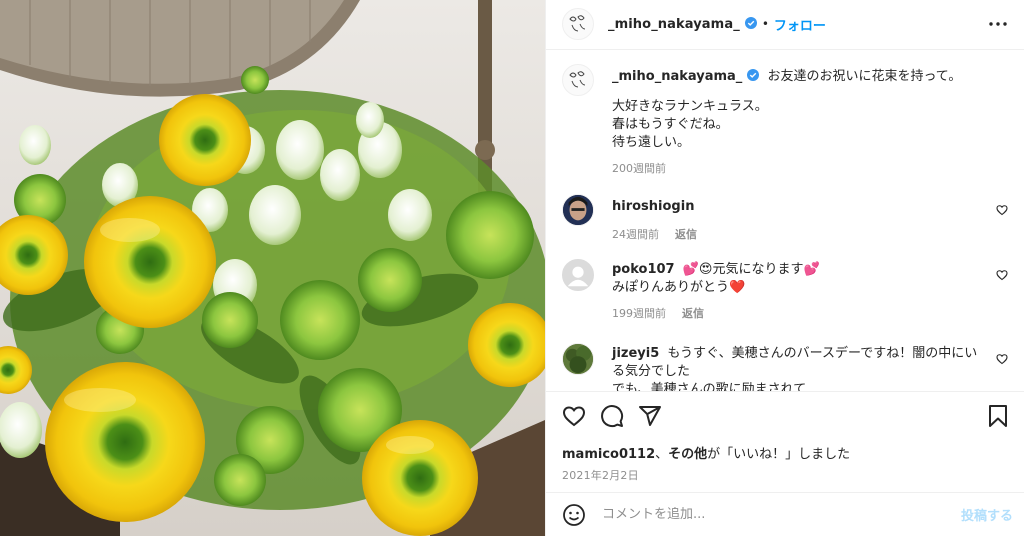 The image size is (1024, 536). I want to click on add-comment-bar: 投稿する, so click(785, 514).